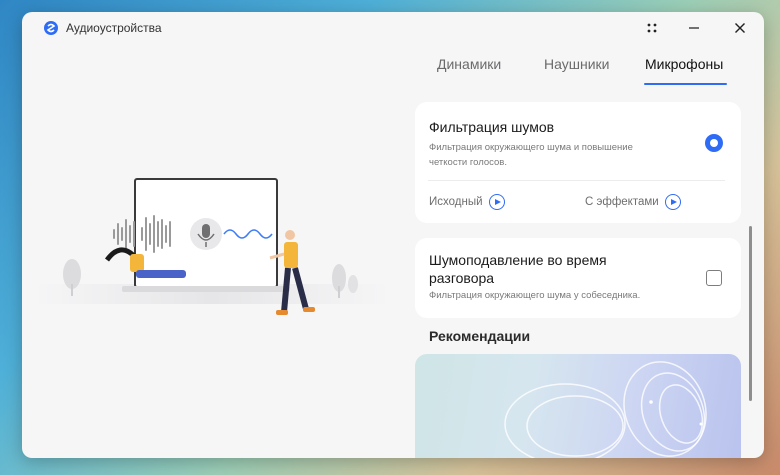  Describe the element at coordinates (462, 278) in the screenshot. I see `call-suppression-title-2: разговора` at that location.